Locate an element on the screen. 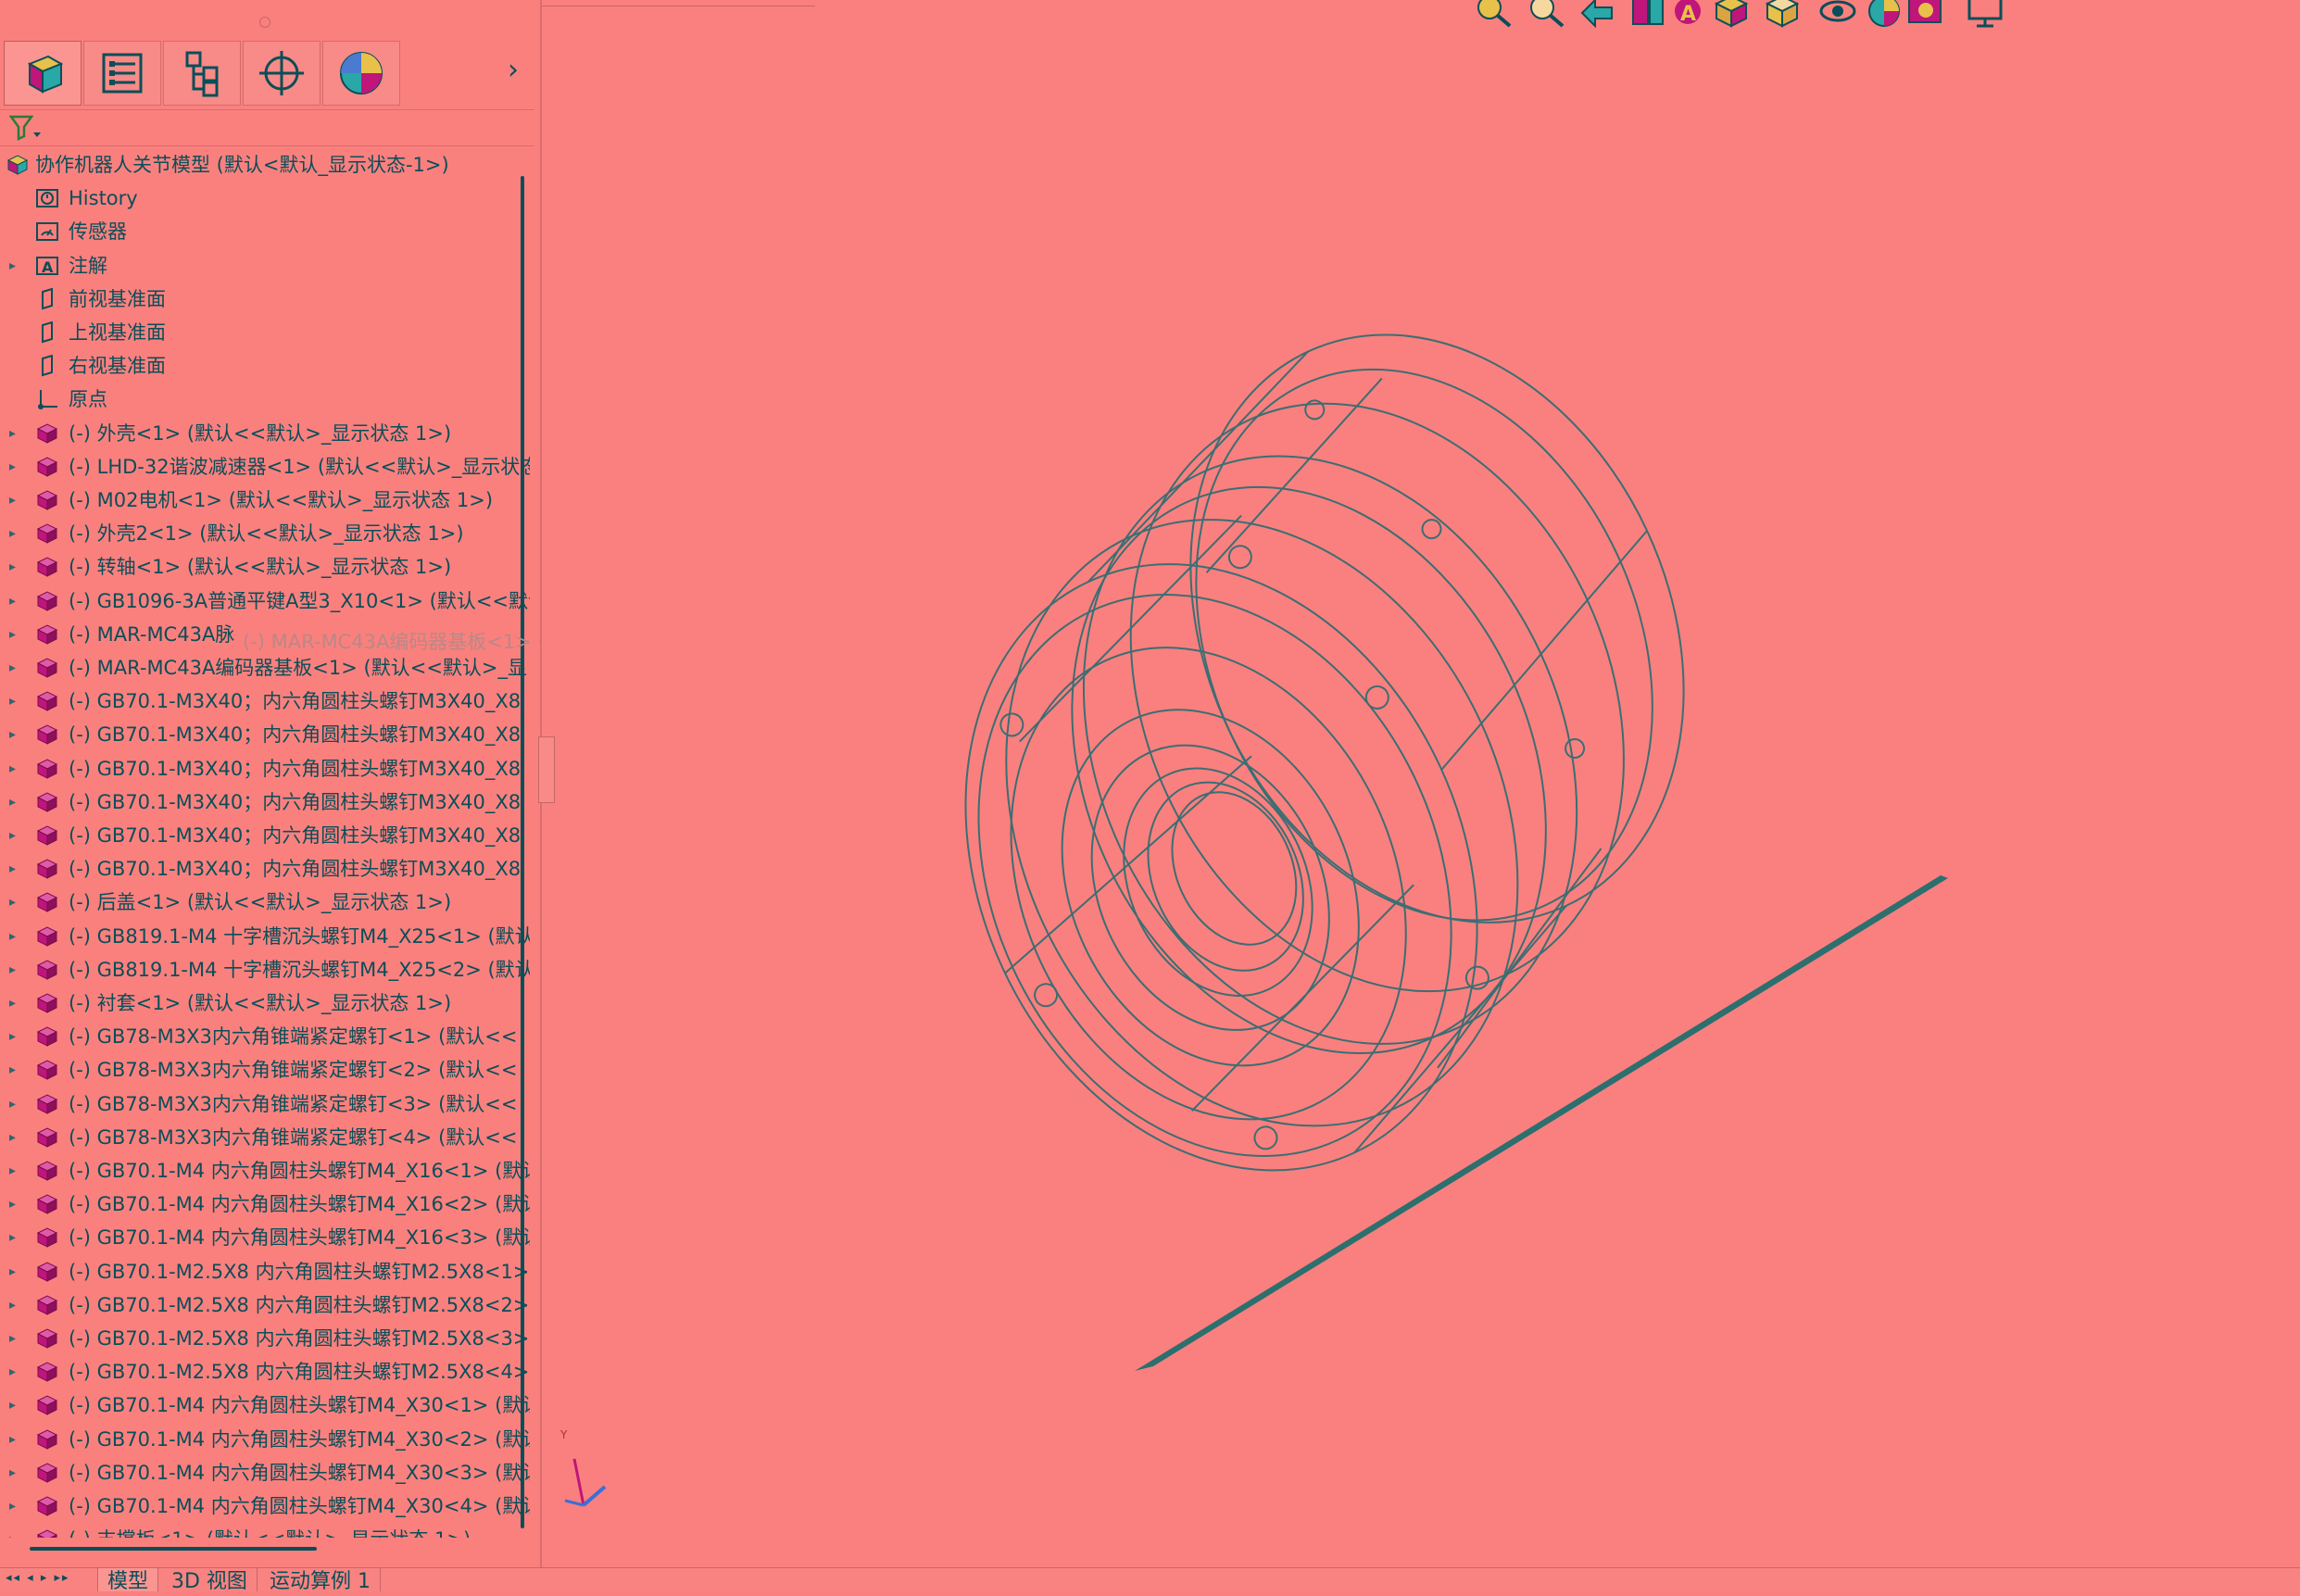  zoom-to-area-button is located at coordinates (1545, 14).